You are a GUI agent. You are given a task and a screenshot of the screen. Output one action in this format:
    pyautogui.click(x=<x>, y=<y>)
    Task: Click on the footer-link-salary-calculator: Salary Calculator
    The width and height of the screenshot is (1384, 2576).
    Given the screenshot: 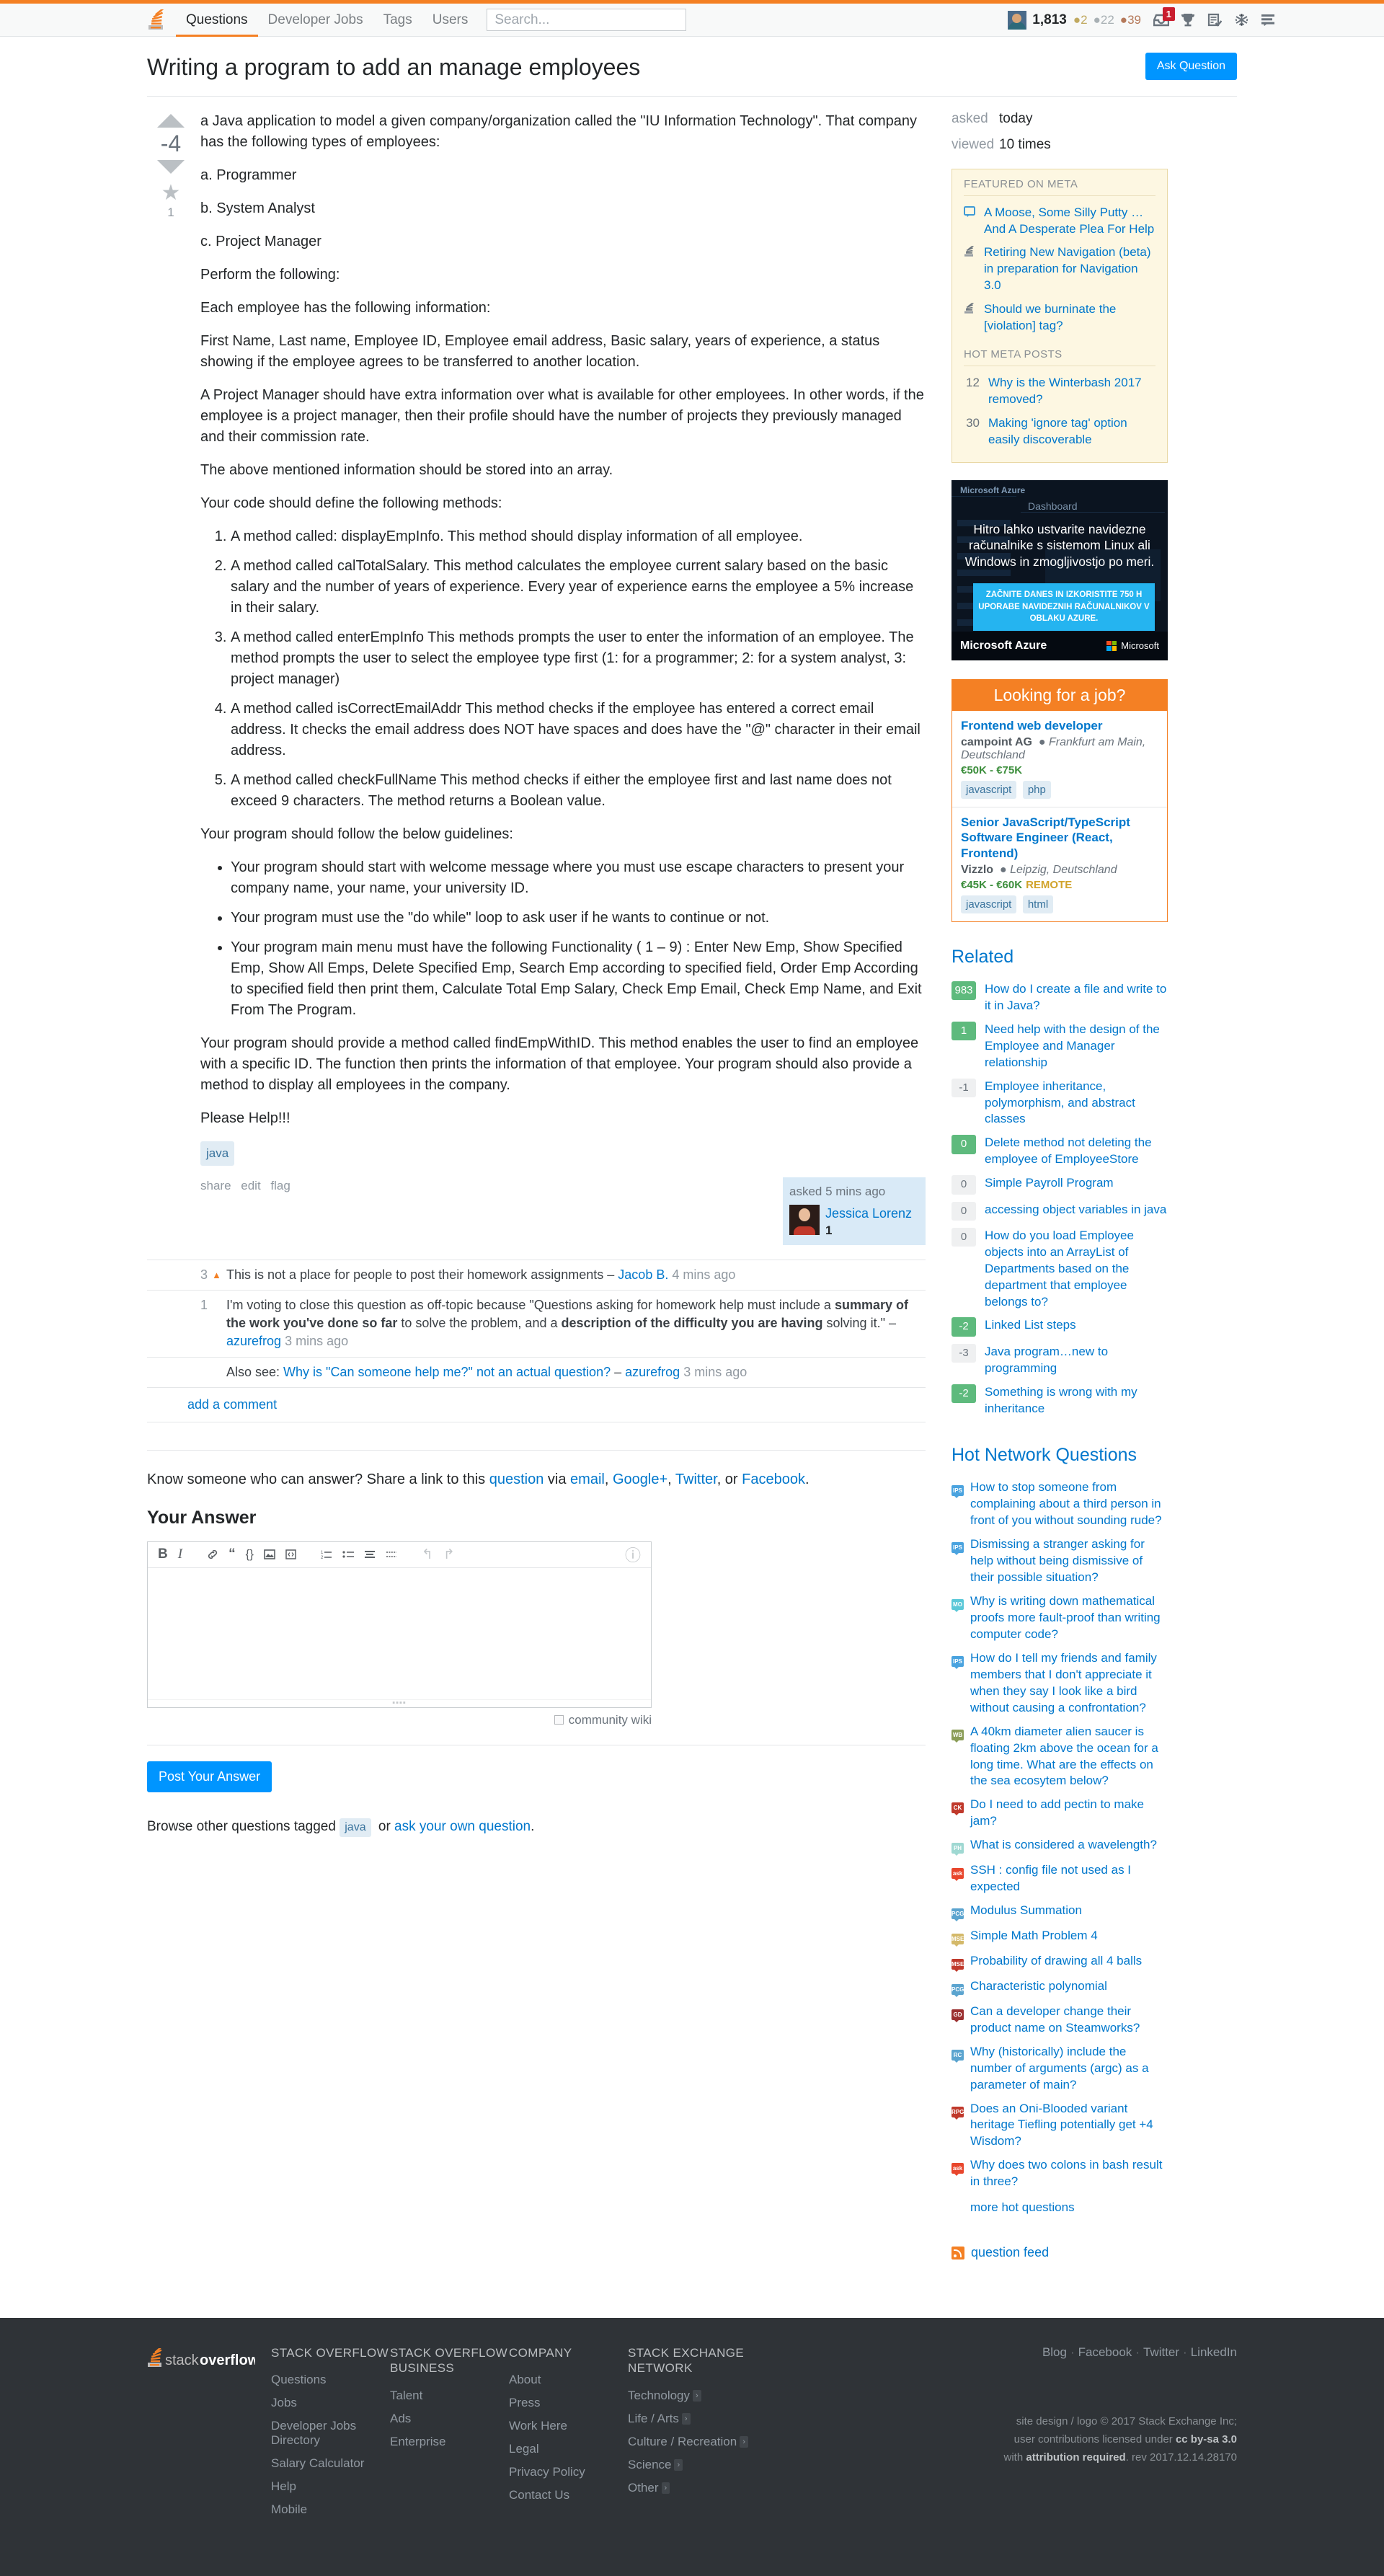 What is the action you would take?
    pyautogui.click(x=330, y=2463)
    